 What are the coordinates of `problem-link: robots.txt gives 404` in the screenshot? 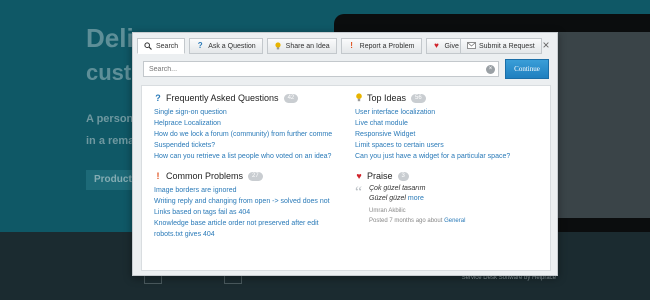 It's located at (245, 234).